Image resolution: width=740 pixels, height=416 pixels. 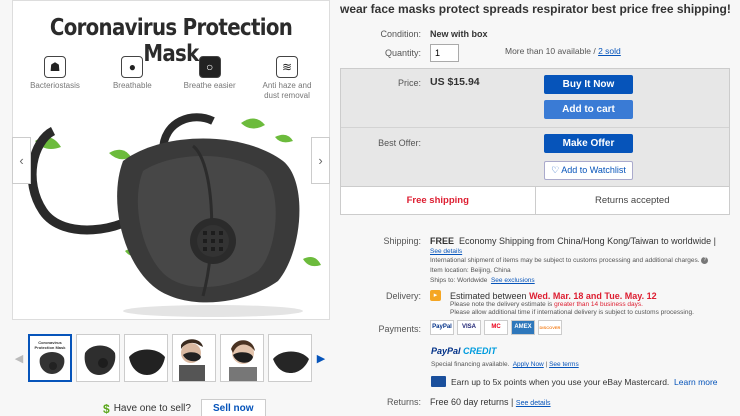 I want to click on prev-image-button: ‹, so click(x=21, y=160).